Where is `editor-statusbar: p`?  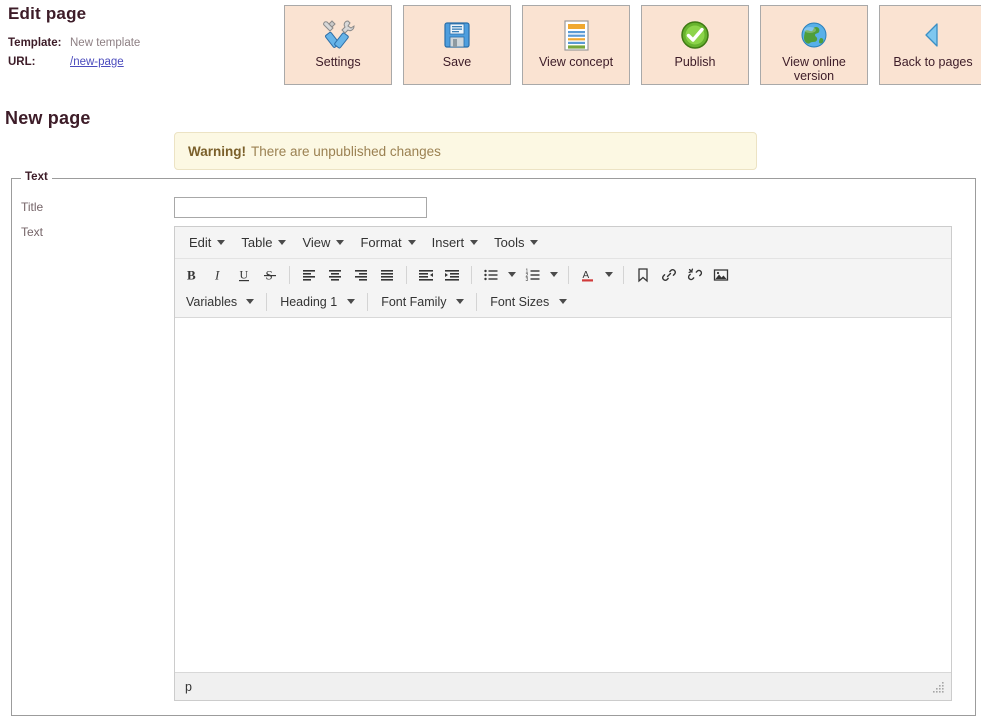 editor-statusbar: p is located at coordinates (563, 686).